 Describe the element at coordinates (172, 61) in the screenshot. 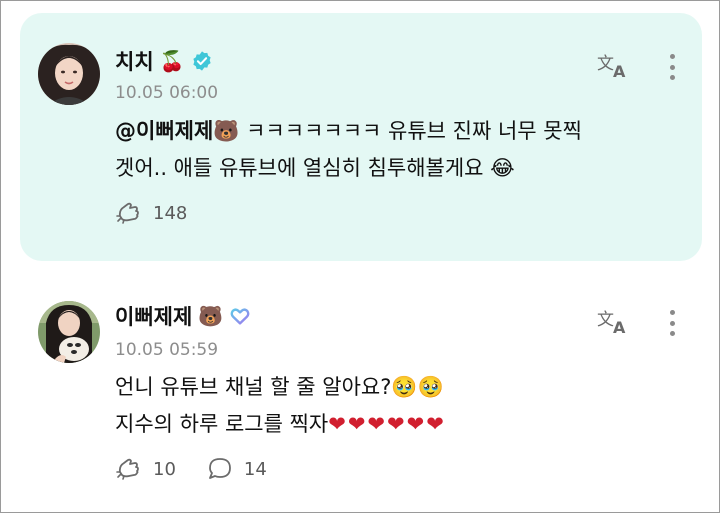

I see `cherry-emoji: 🍒` at that location.